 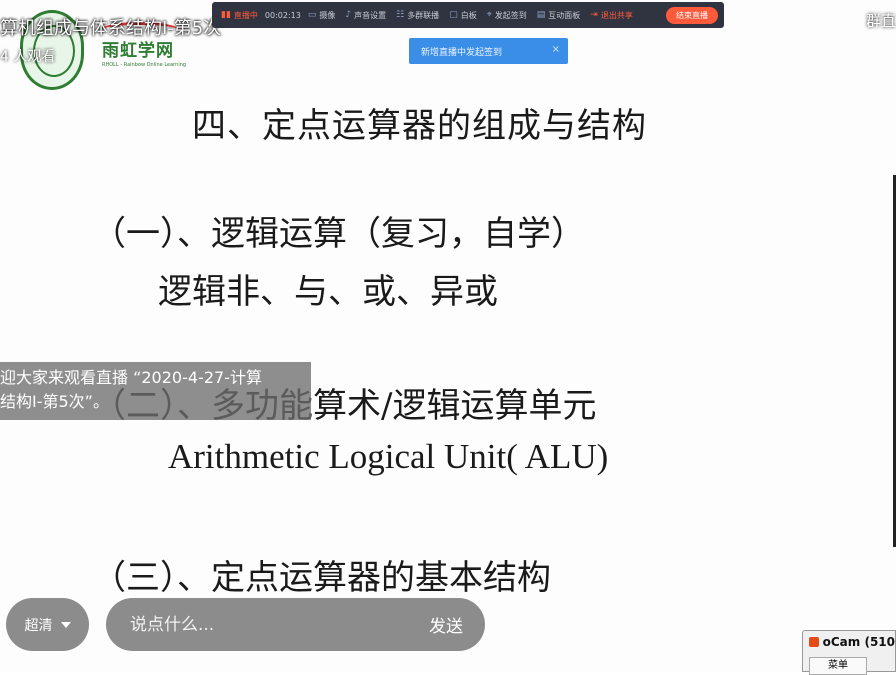 What do you see at coordinates (348, 15) in the screenshot?
I see `microphone-icon: ♪` at bounding box center [348, 15].